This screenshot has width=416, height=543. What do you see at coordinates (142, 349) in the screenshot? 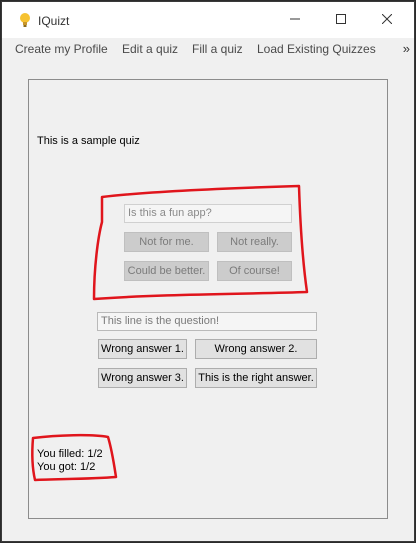
I see `q2-answer-1-button: Wrong answer 1.` at bounding box center [142, 349].